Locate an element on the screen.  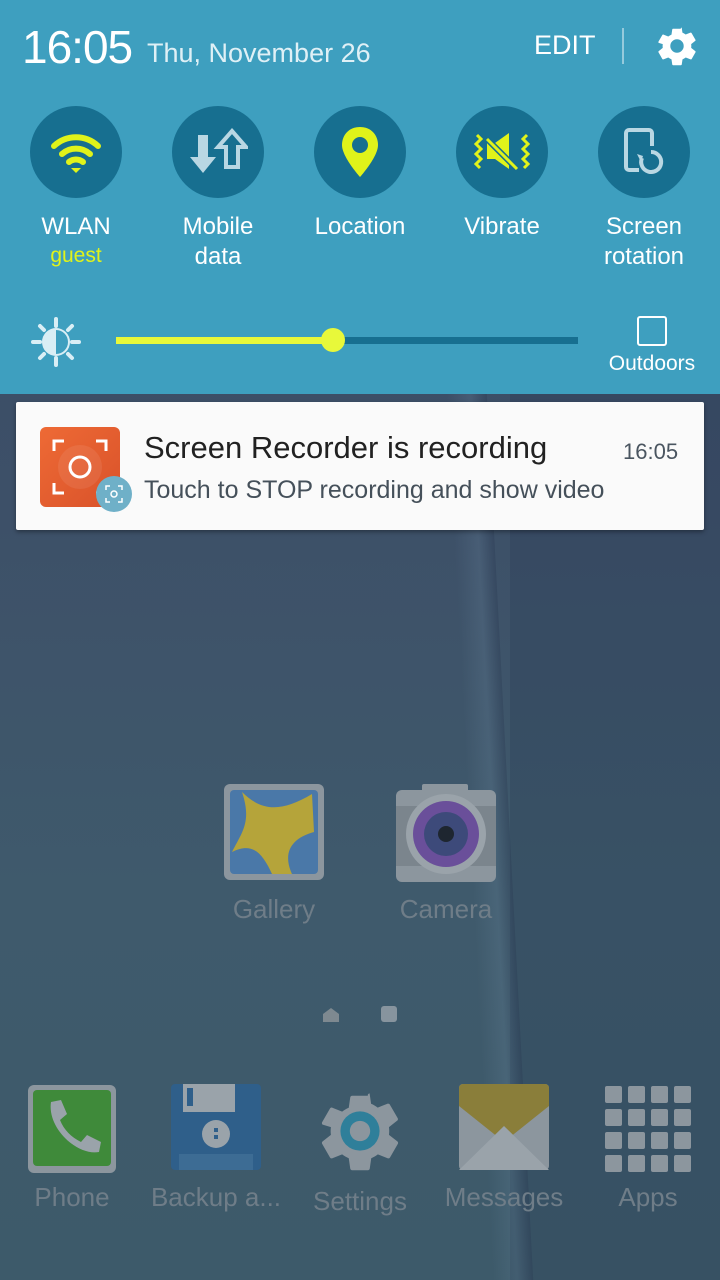
gear-icon is located at coordinates (677, 46).